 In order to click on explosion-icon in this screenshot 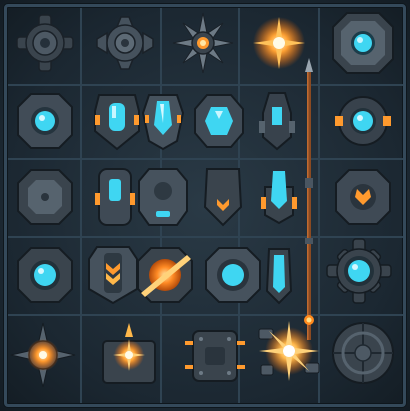, I will do `click(289, 351)`.